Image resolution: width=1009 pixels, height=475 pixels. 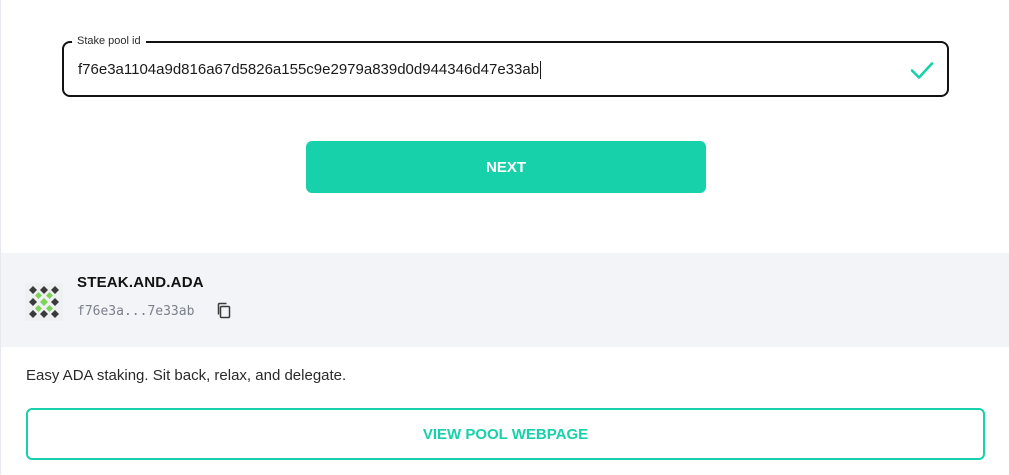 I want to click on check-icon, so click(x=922, y=70).